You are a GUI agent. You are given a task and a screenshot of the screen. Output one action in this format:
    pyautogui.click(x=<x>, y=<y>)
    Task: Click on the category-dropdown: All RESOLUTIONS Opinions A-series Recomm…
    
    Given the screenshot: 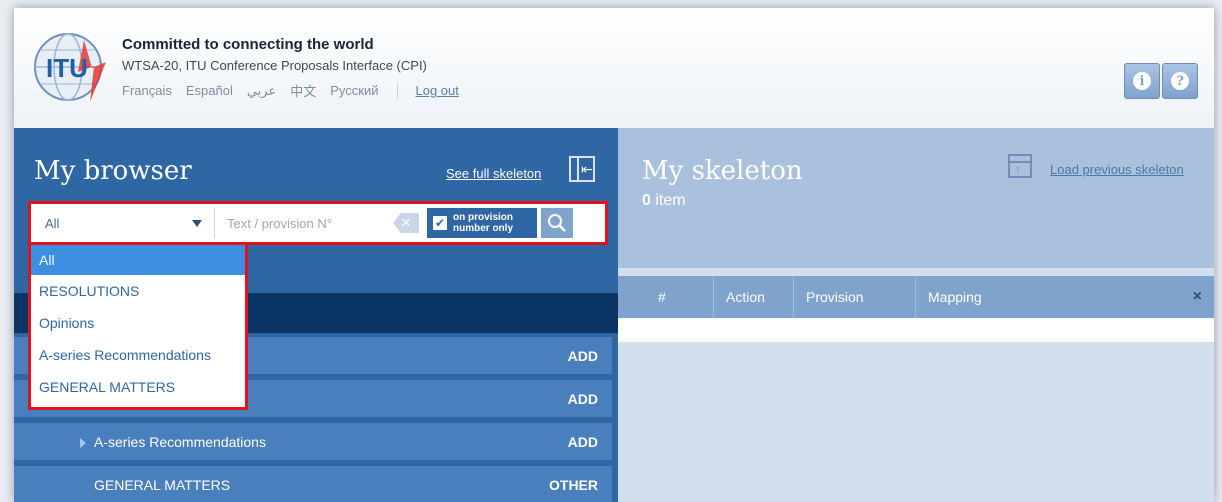 What is the action you would take?
    pyautogui.click(x=138, y=326)
    